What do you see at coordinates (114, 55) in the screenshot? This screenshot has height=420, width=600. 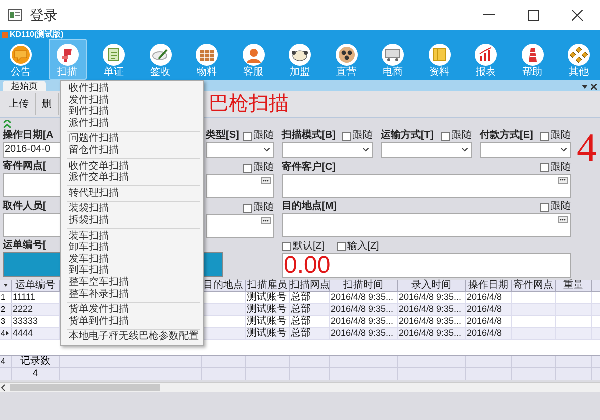 I see `document-icon` at bounding box center [114, 55].